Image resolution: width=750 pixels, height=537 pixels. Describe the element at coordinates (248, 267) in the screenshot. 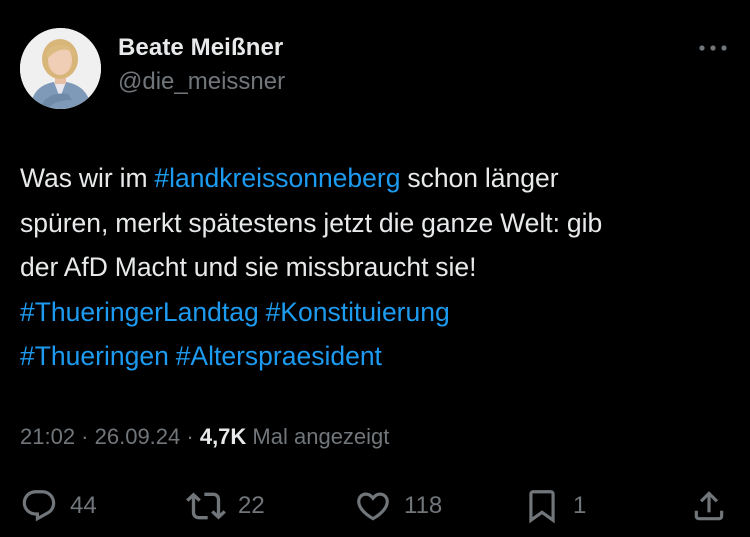

I see `tweet-text-segment: der AfD Macht und sie missbraucht sie!` at that location.